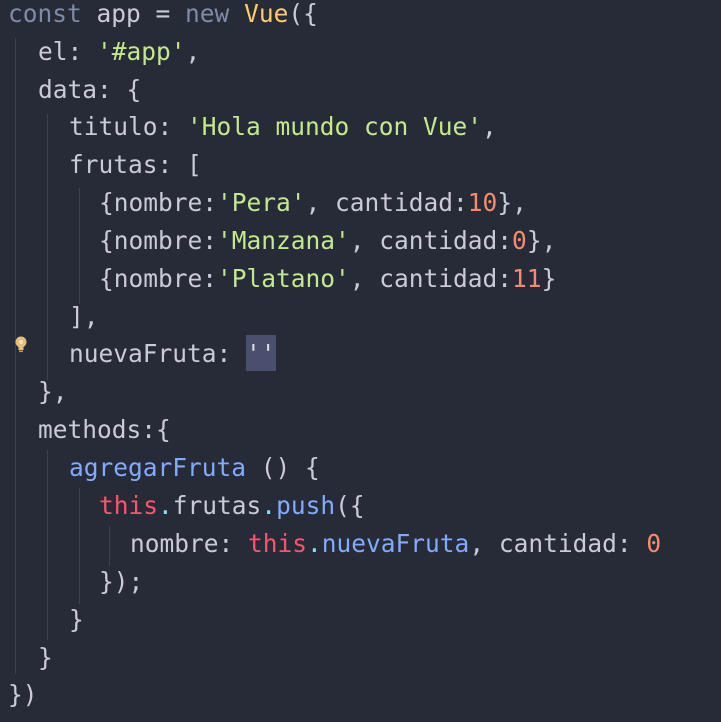 The height and width of the screenshot is (722, 721). I want to click on string: '#app', so click(141, 51).